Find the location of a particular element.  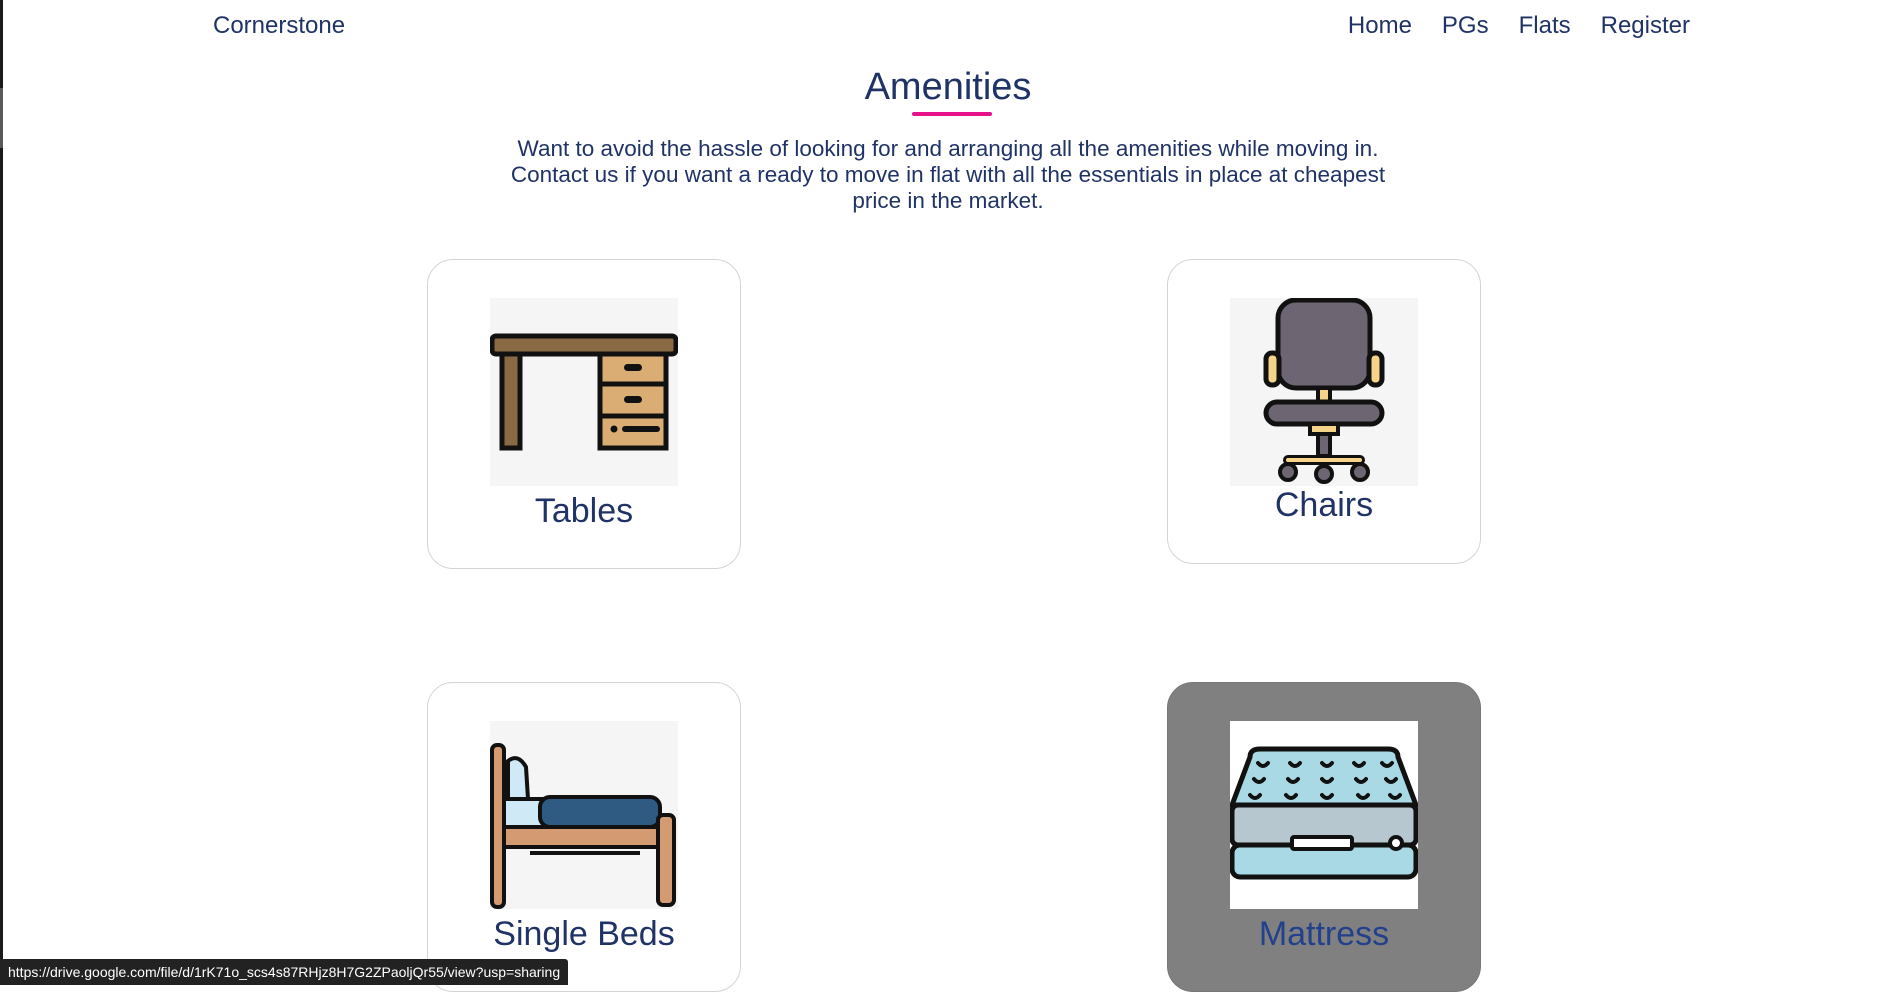

office-chair-icon is located at coordinates (1324, 392).